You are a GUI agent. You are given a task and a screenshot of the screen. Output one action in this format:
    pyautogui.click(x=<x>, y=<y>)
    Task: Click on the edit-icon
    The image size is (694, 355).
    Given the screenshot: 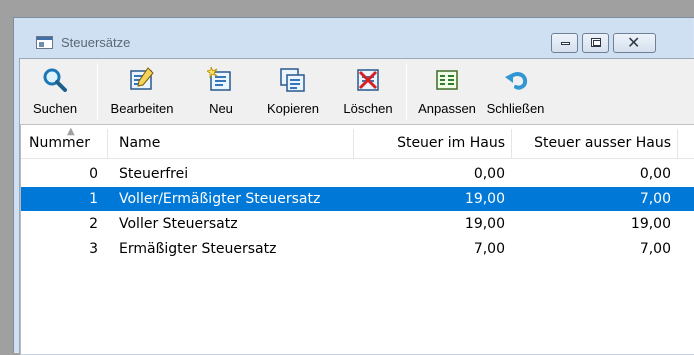 What is the action you would take?
    pyautogui.click(x=142, y=78)
    